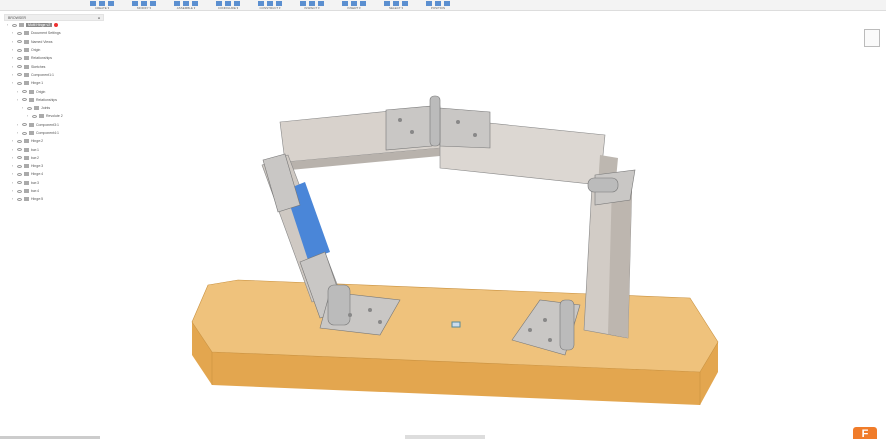 The image size is (886, 444). Describe the element at coordinates (872, 38) in the screenshot. I see `view-cube` at that location.